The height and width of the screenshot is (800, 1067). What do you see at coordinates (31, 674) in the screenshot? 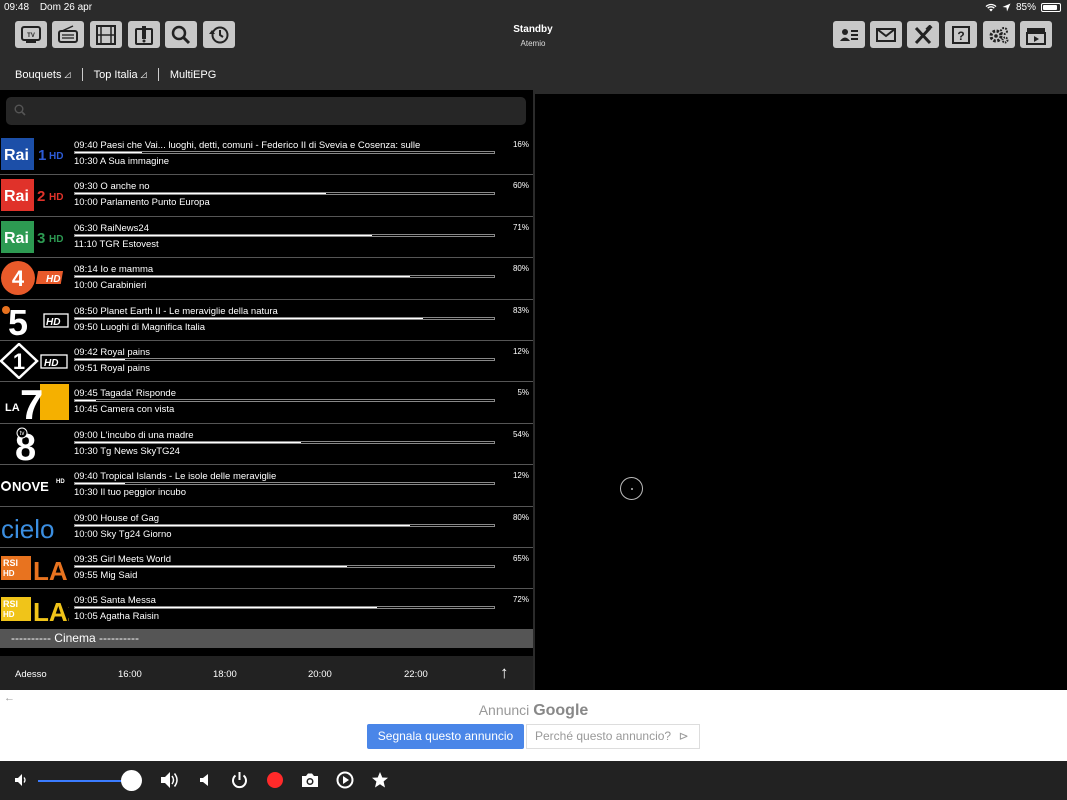
I see `timeline-now: Adesso` at bounding box center [31, 674].